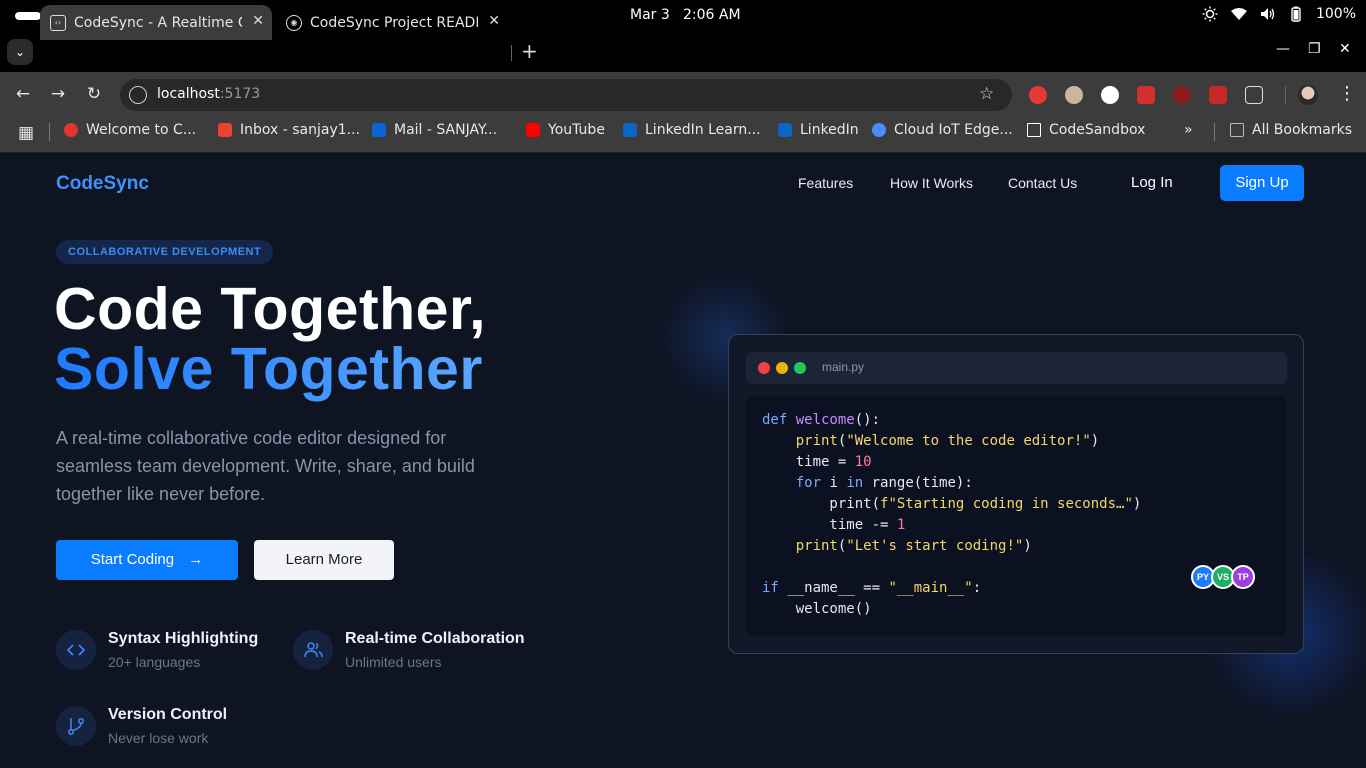  I want to click on nav-features: Features, so click(825, 183).